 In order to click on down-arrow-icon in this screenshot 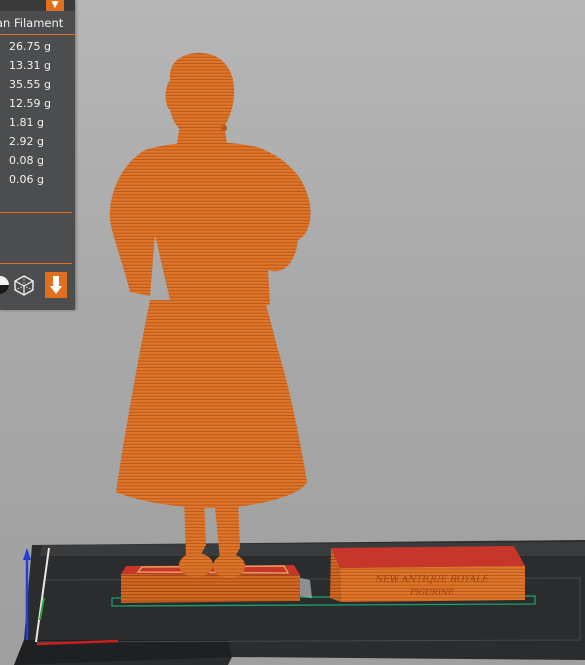, I will do `click(56, 285)`.